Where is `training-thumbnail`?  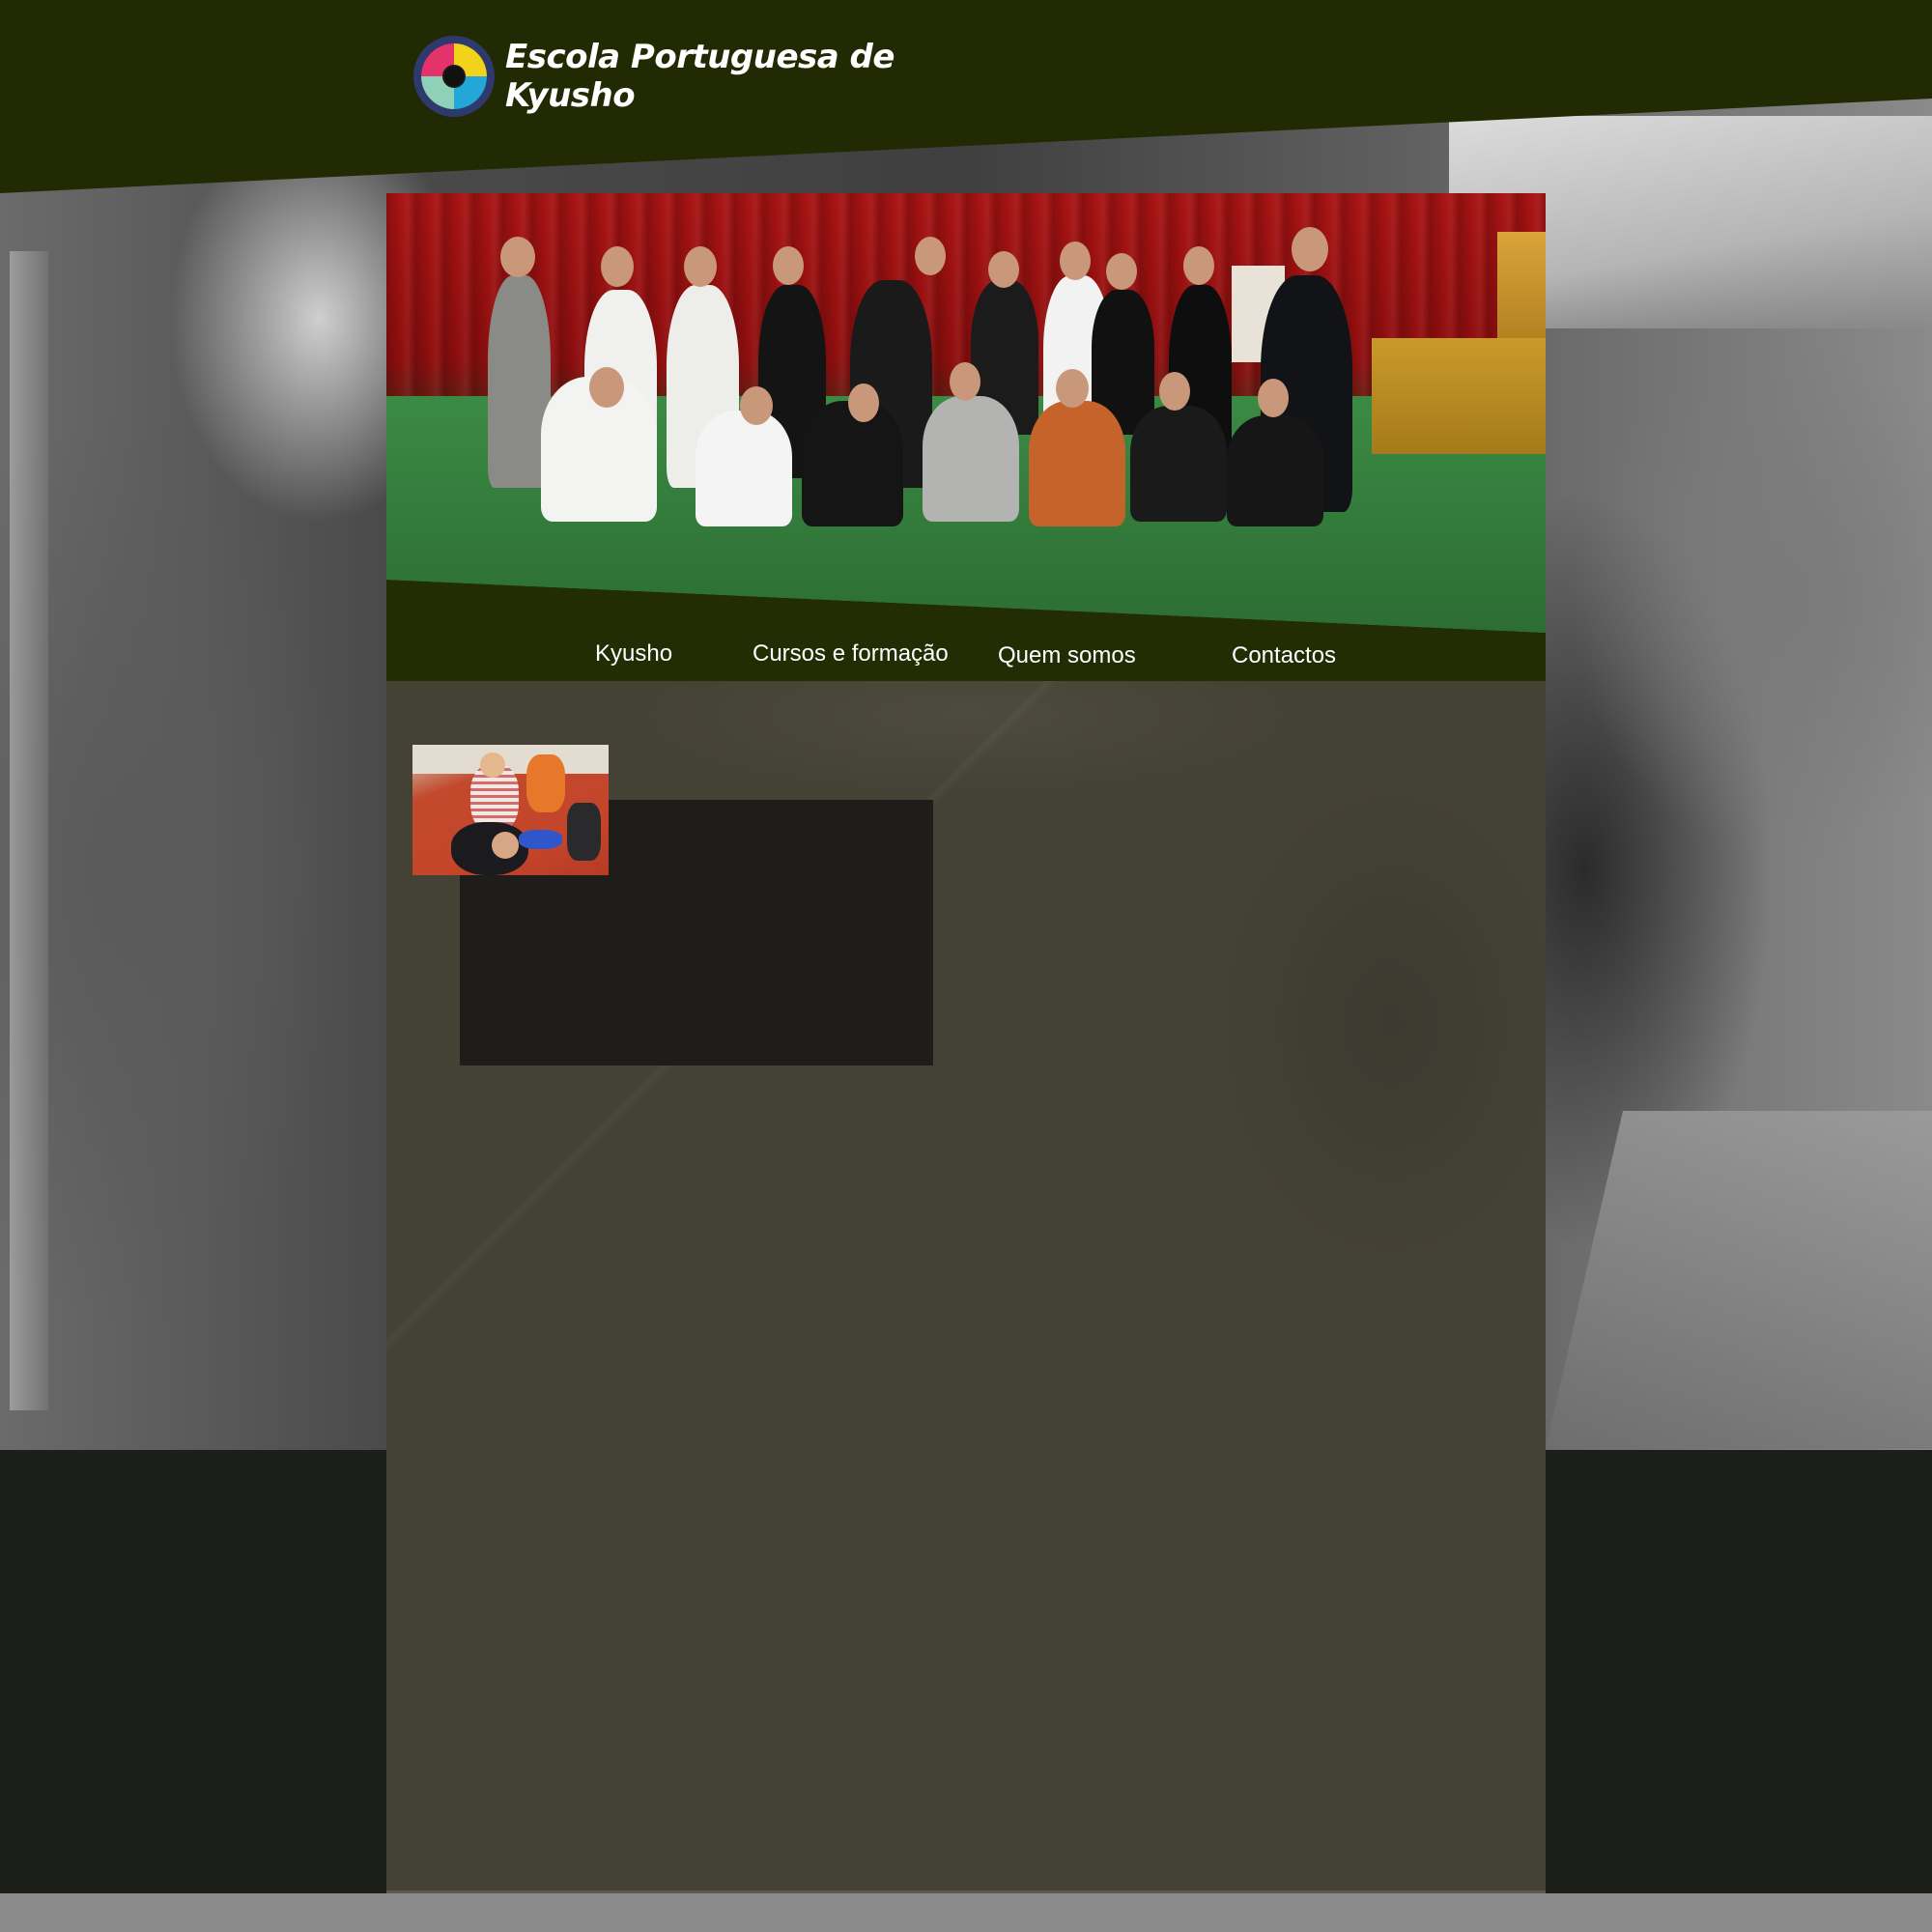
training-thumbnail is located at coordinates (510, 810).